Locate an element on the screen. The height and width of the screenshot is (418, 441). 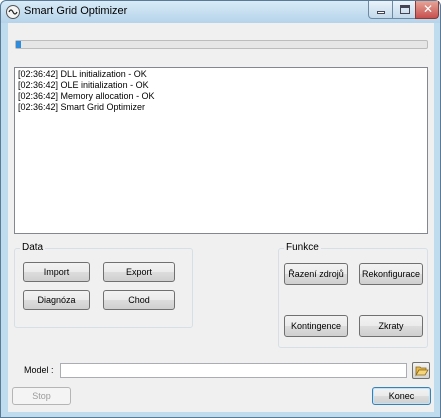
folder-open-icon is located at coordinates (422, 371).